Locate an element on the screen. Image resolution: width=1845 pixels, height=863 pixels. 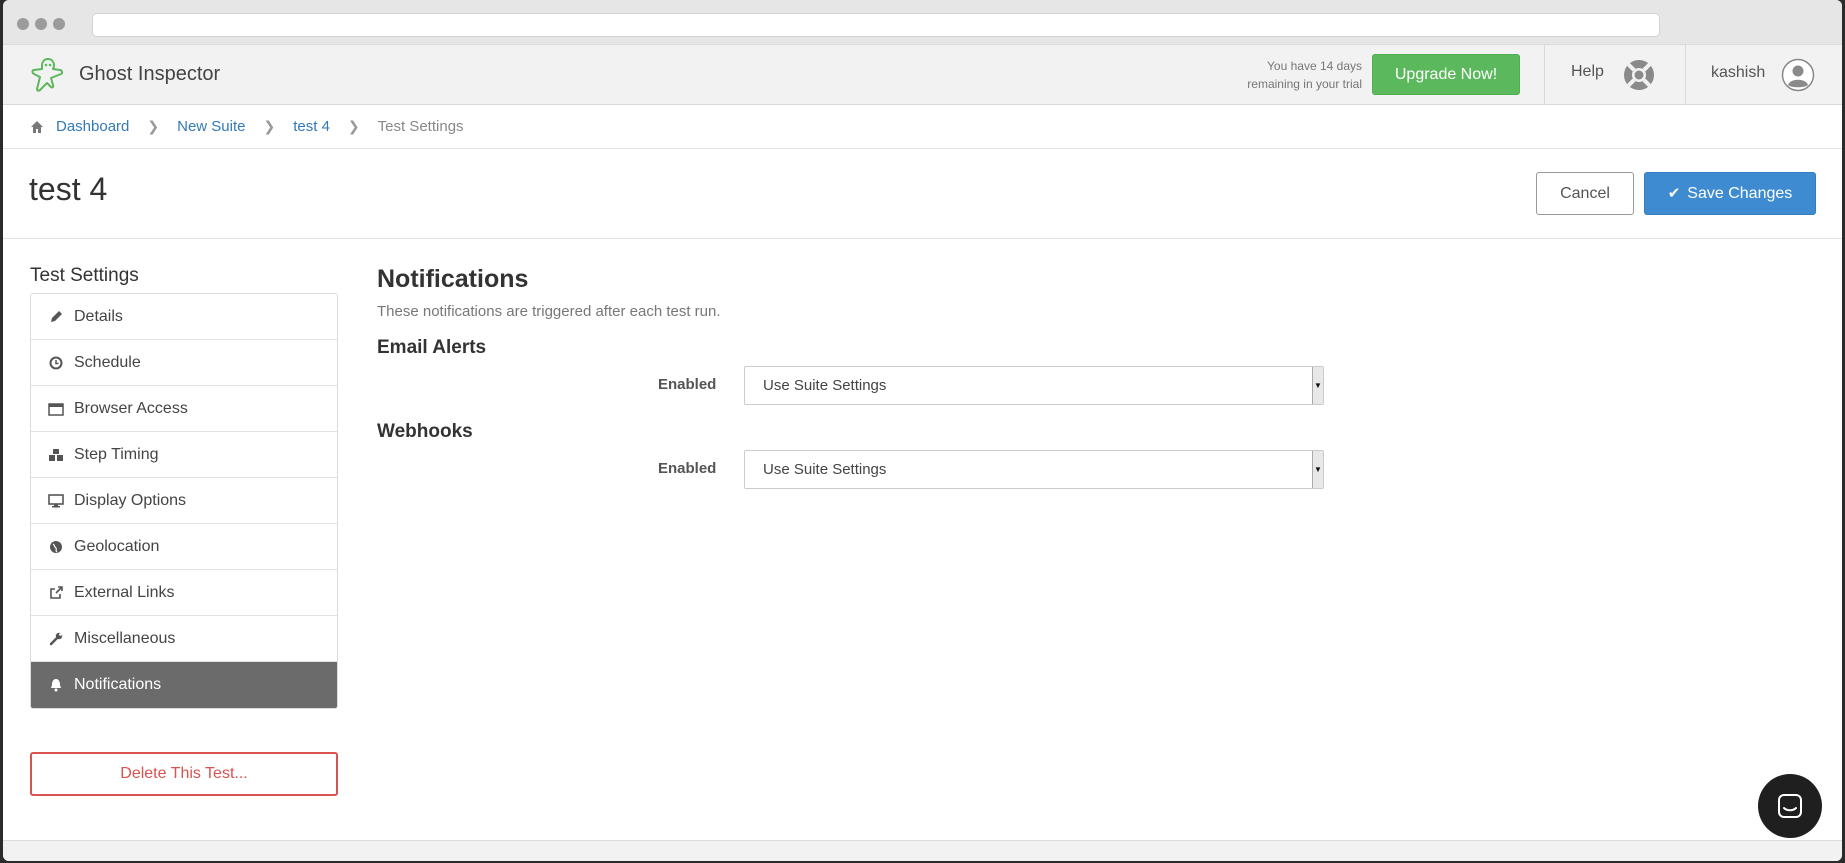
help-label: Help is located at coordinates (1587, 72).